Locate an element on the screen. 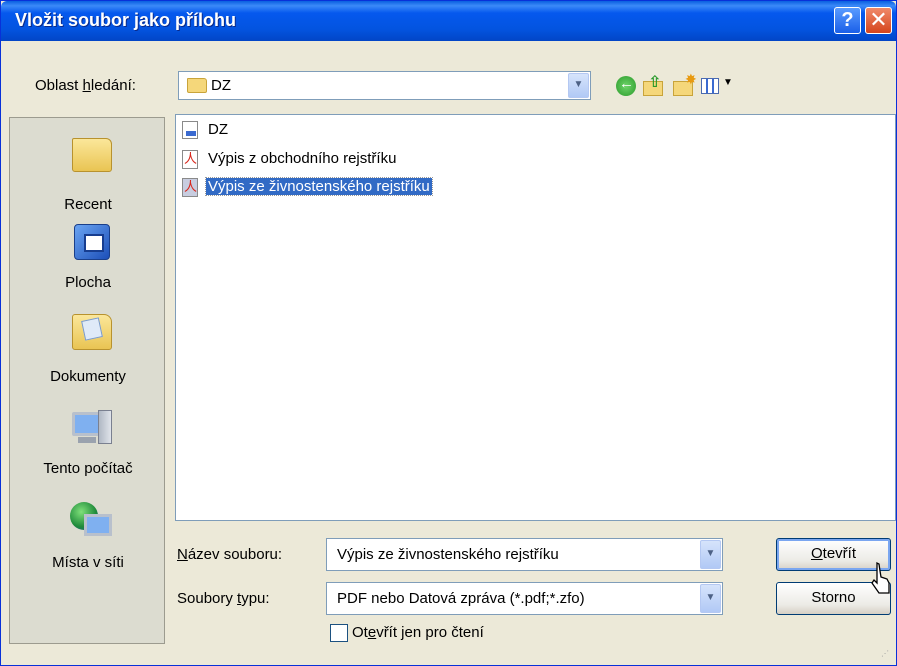 Image resolution: width=897 pixels, height=666 pixels. back-button is located at coordinates (626, 86).